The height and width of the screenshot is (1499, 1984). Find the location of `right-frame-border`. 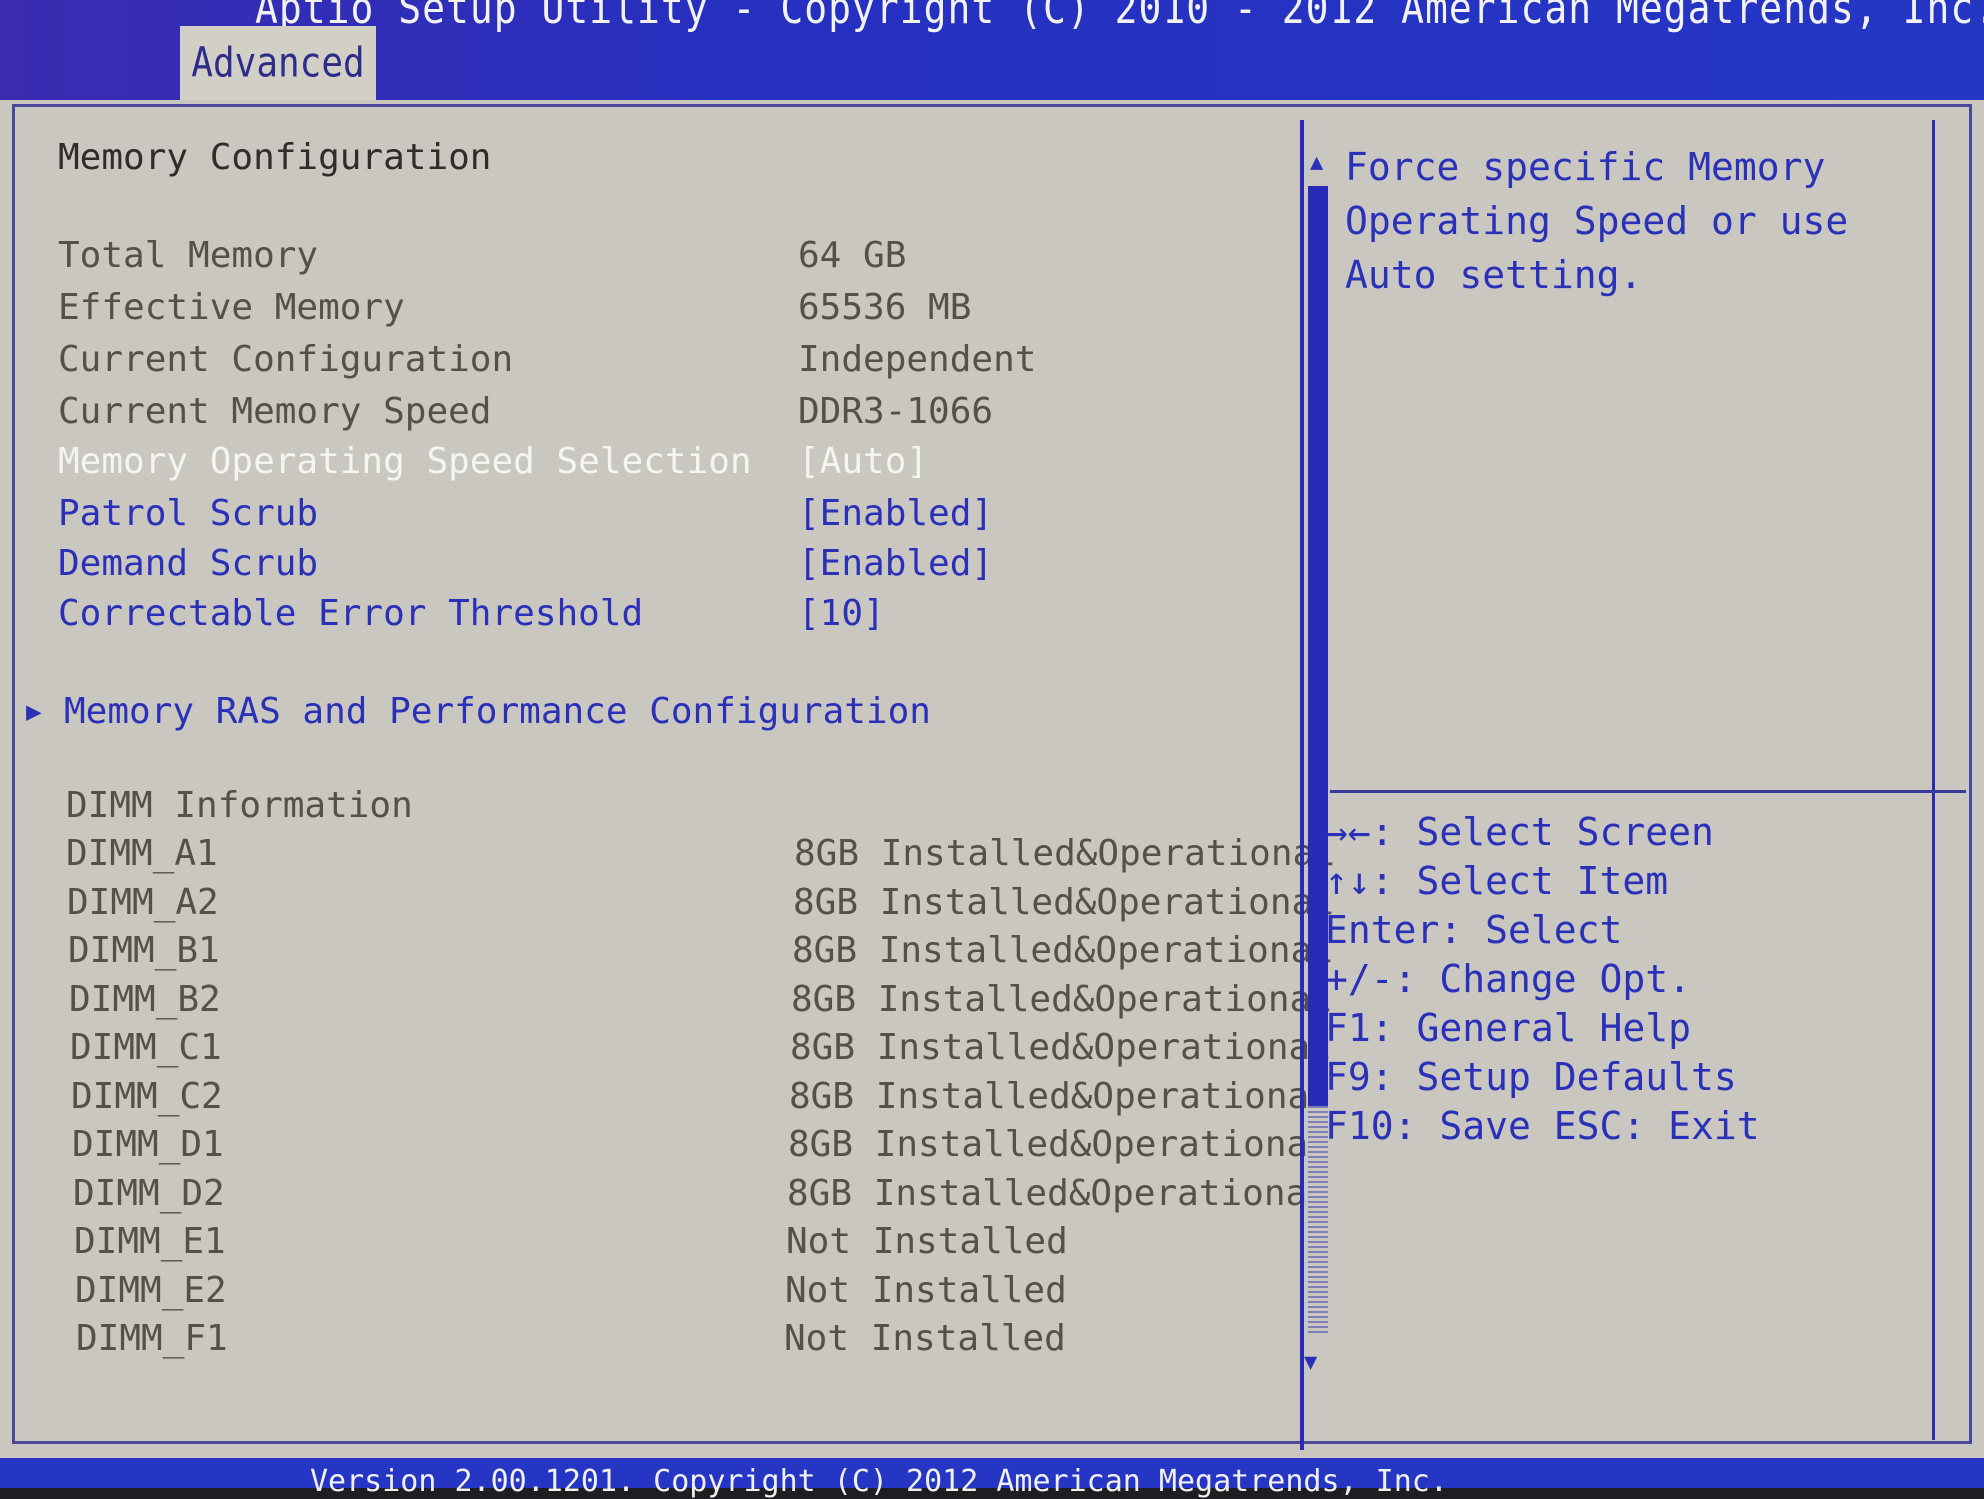

right-frame-border is located at coordinates (1933, 780).